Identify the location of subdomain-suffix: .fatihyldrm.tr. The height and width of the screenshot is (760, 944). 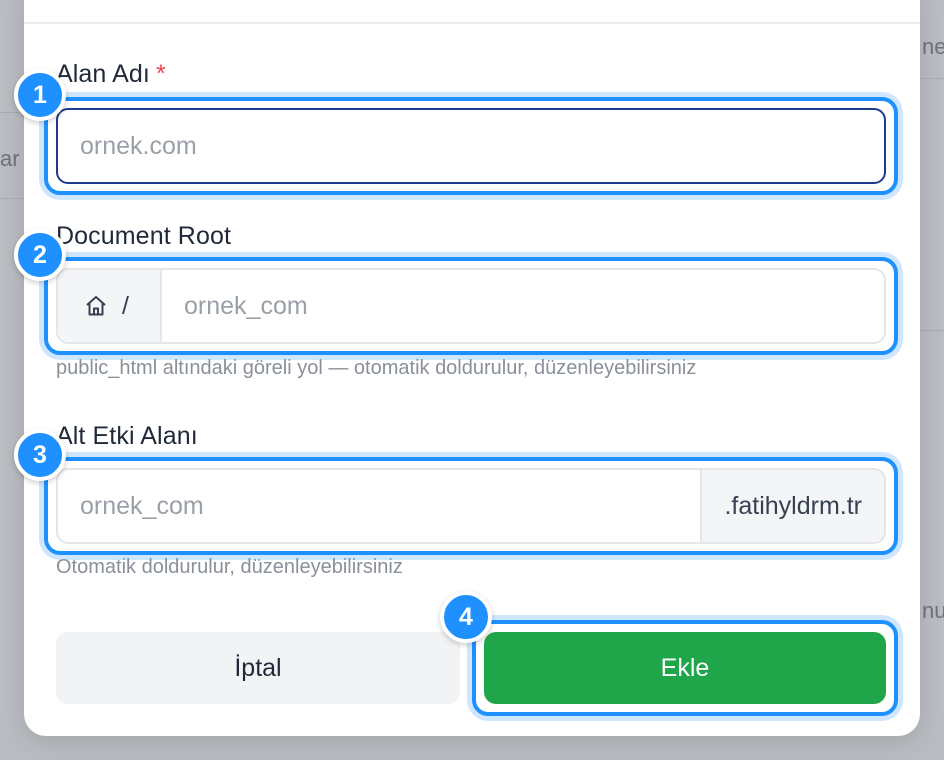
(792, 506).